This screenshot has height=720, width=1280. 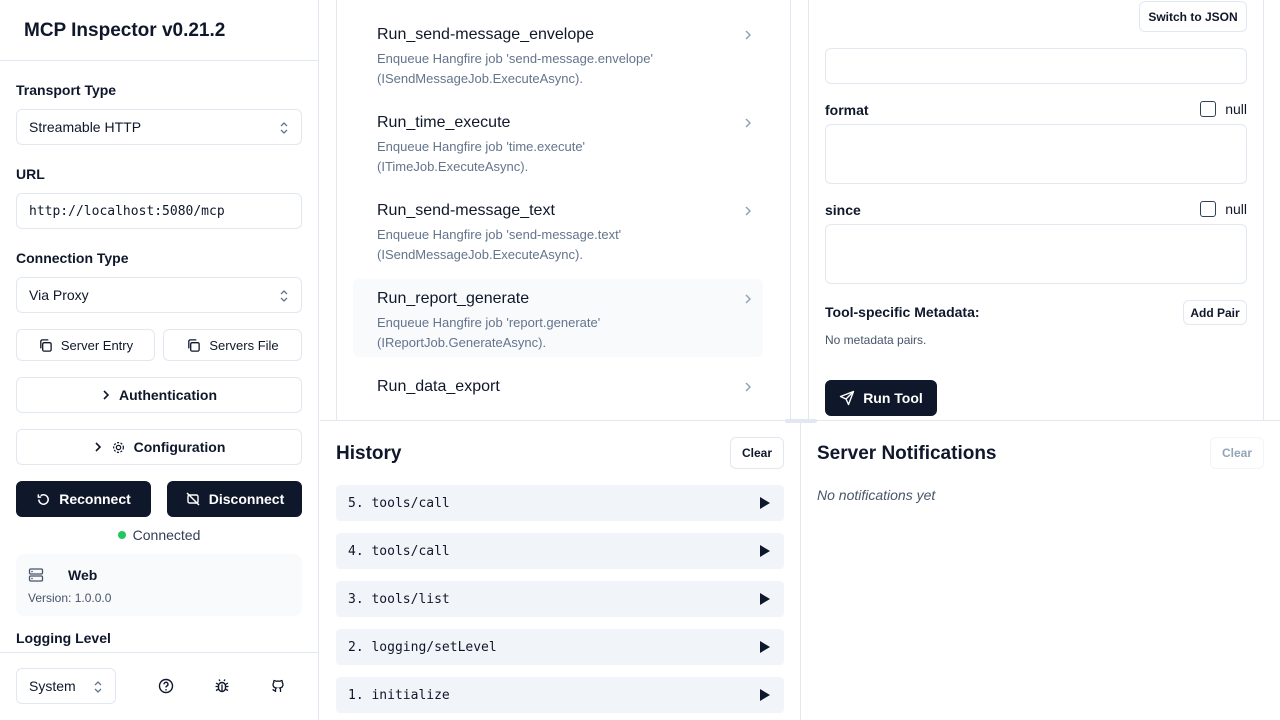 I want to click on server-entry-button: Server Entry, so click(x=85, y=345).